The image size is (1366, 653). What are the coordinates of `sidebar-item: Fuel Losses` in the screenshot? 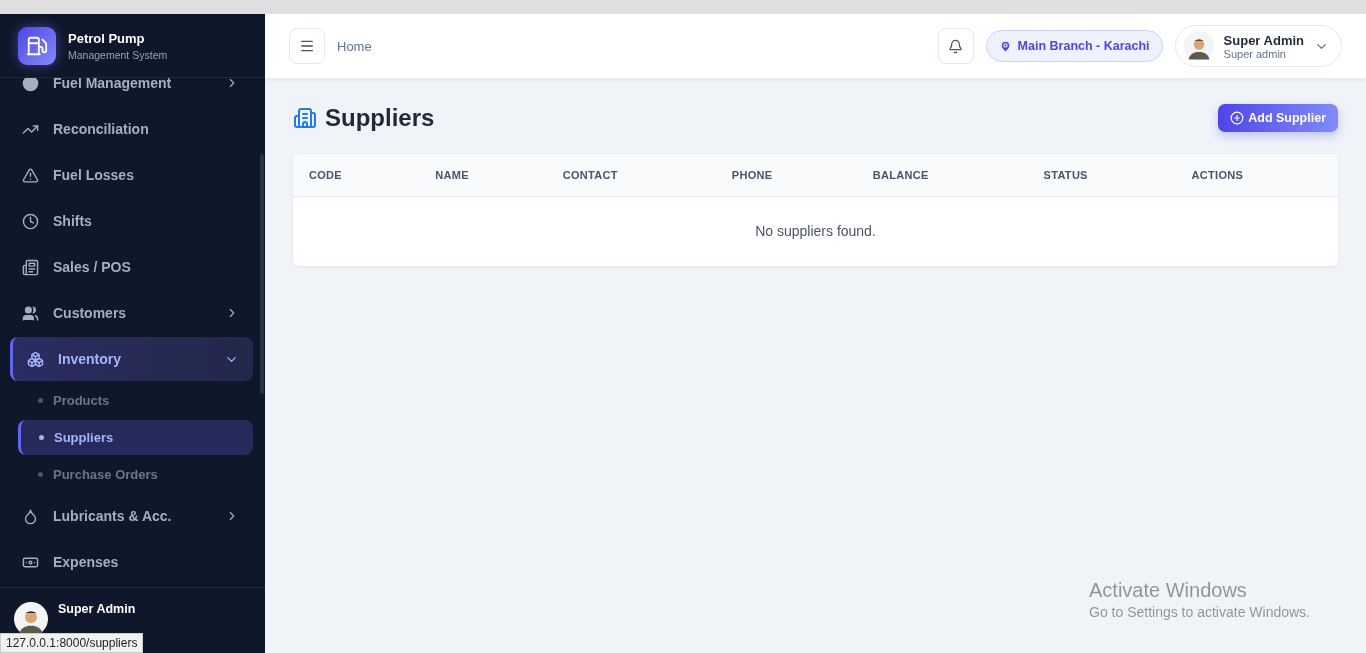 It's located at (131, 175).